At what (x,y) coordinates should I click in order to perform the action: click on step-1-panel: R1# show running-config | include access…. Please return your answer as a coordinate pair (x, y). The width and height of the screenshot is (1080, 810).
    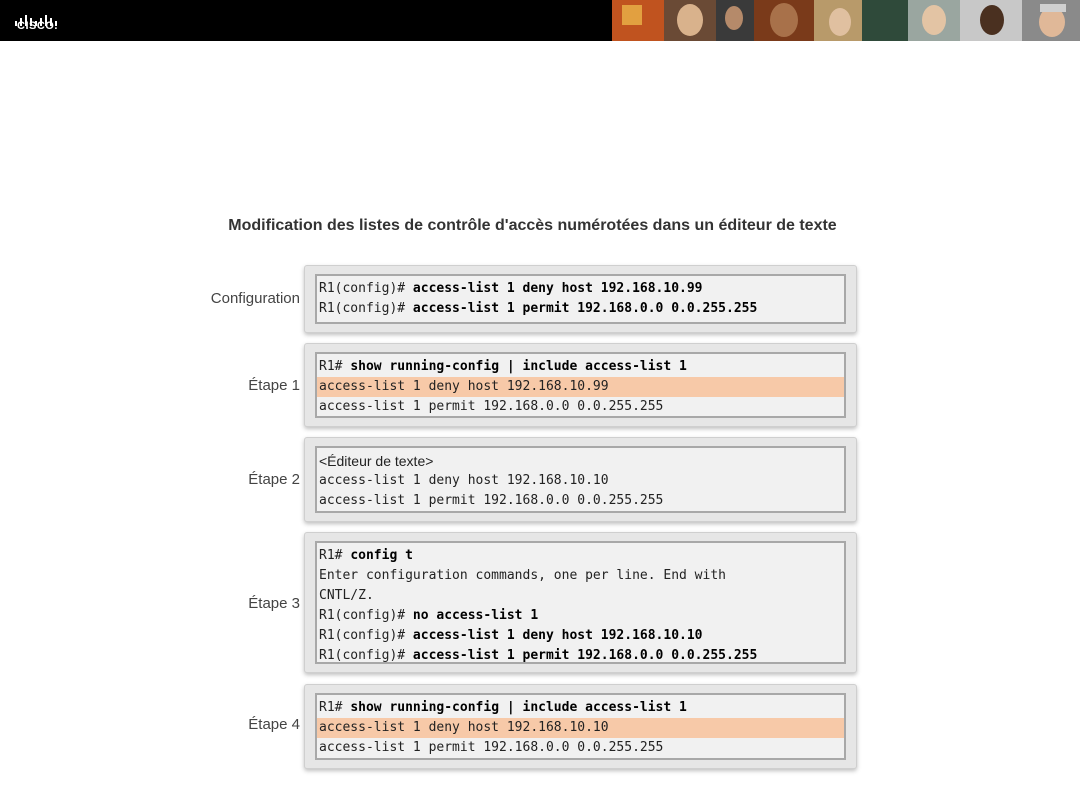
    Looking at the image, I should click on (580, 385).